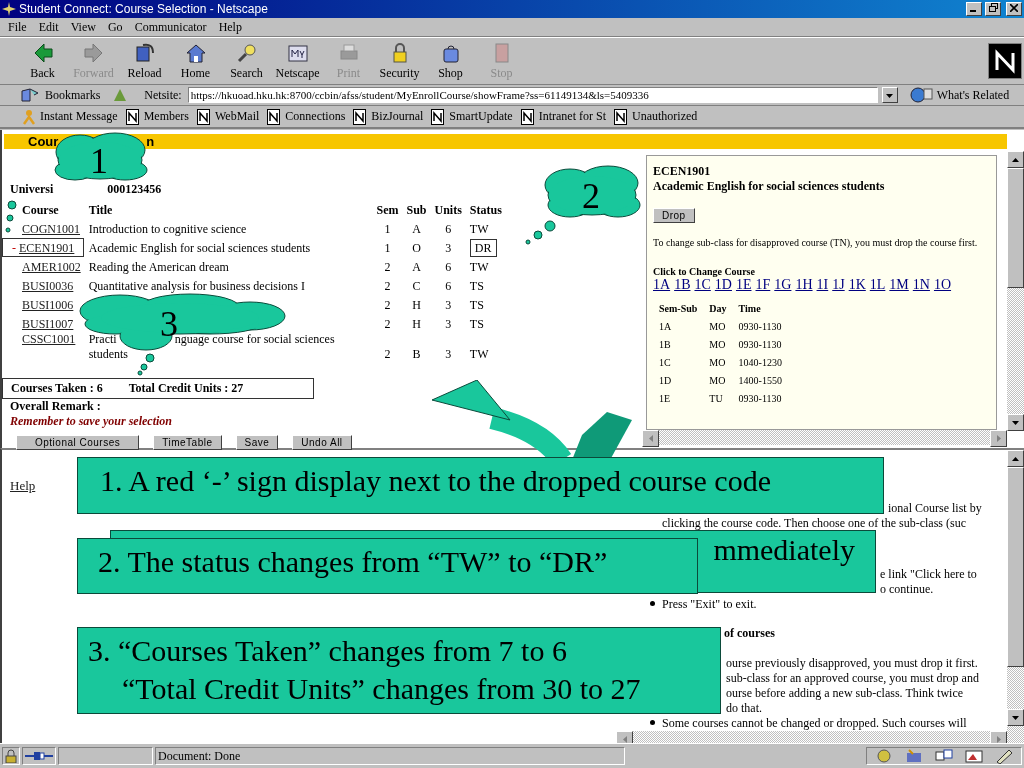 Image resolution: width=1024 pixels, height=768 pixels. Describe the element at coordinates (17, 27) in the screenshot. I see `menu-item: File` at that location.